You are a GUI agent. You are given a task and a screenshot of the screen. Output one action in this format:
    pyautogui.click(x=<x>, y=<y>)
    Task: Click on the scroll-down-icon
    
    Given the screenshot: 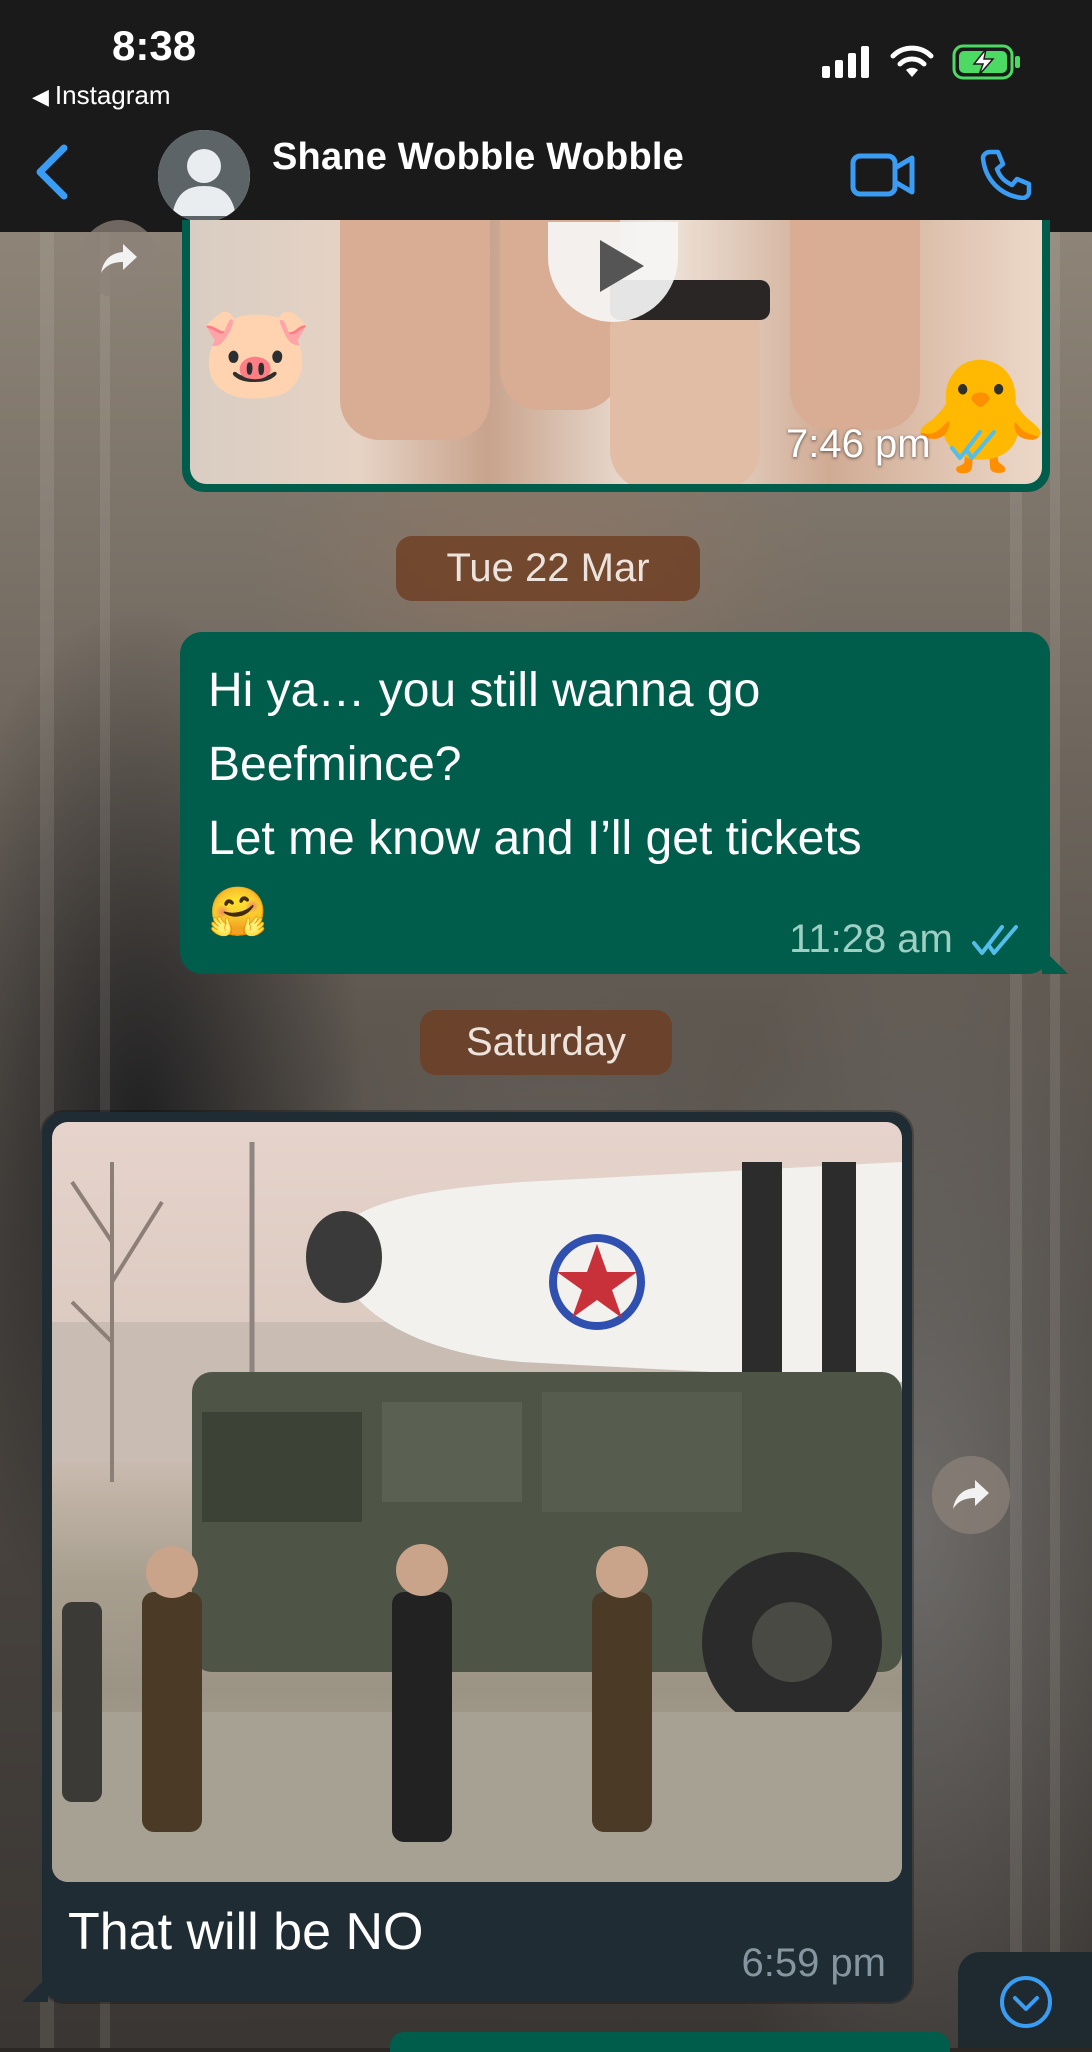 What is the action you would take?
    pyautogui.click(x=1026, y=2002)
    